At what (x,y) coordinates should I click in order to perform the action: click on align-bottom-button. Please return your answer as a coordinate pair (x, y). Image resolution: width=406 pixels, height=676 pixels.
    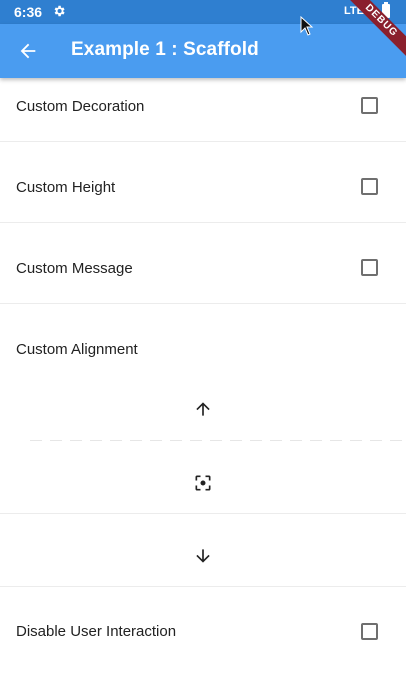
    Looking at the image, I should click on (203, 556).